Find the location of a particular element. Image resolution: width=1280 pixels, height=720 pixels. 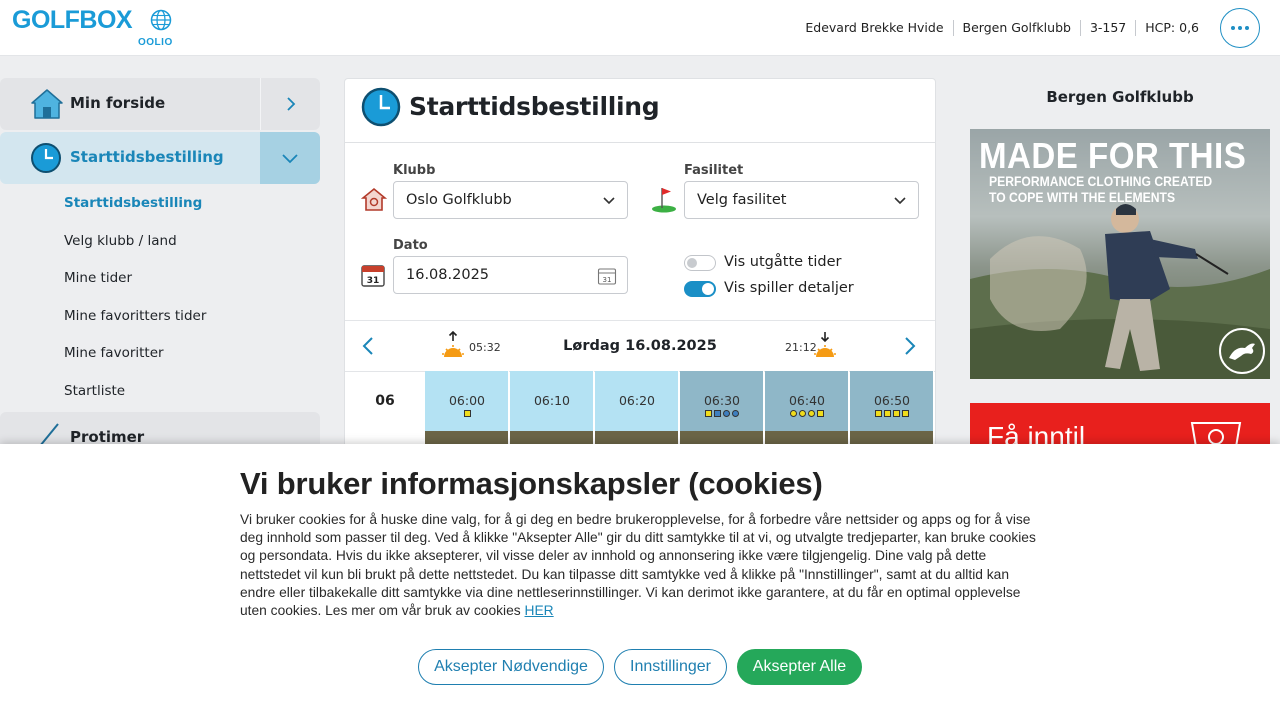

time-slot-label: 06:30 is located at coordinates (722, 400).